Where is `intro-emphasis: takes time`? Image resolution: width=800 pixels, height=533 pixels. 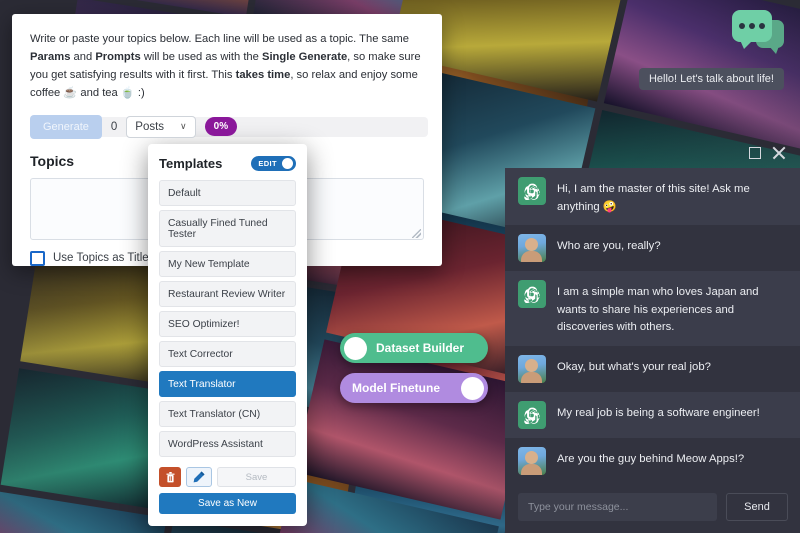 intro-emphasis: takes time is located at coordinates (263, 75).